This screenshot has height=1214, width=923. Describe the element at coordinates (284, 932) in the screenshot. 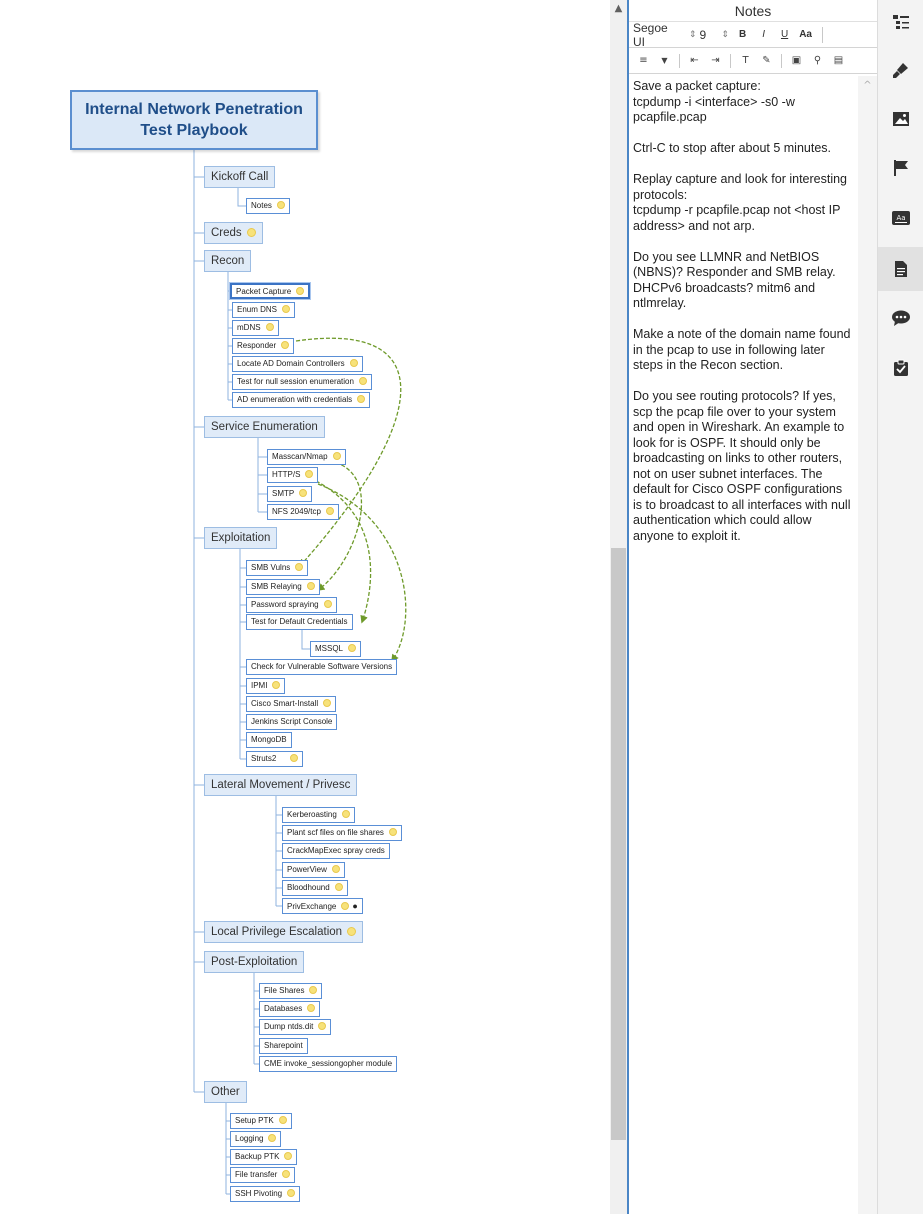

I see `topic-local-privilege-escalation: Local Privilege Escalation` at that location.